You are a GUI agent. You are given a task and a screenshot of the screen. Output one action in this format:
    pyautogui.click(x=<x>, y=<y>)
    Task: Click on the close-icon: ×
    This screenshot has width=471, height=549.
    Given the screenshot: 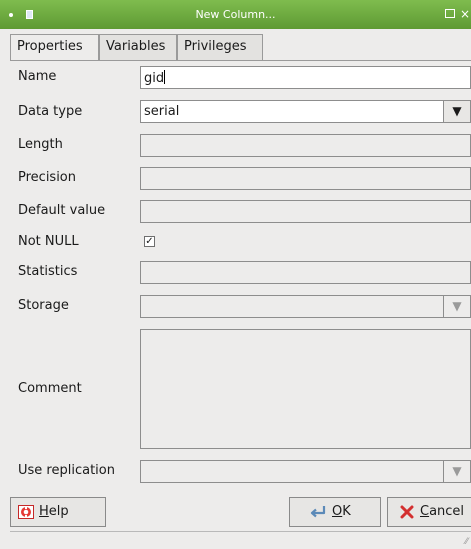 What is the action you would take?
    pyautogui.click(x=465, y=14)
    